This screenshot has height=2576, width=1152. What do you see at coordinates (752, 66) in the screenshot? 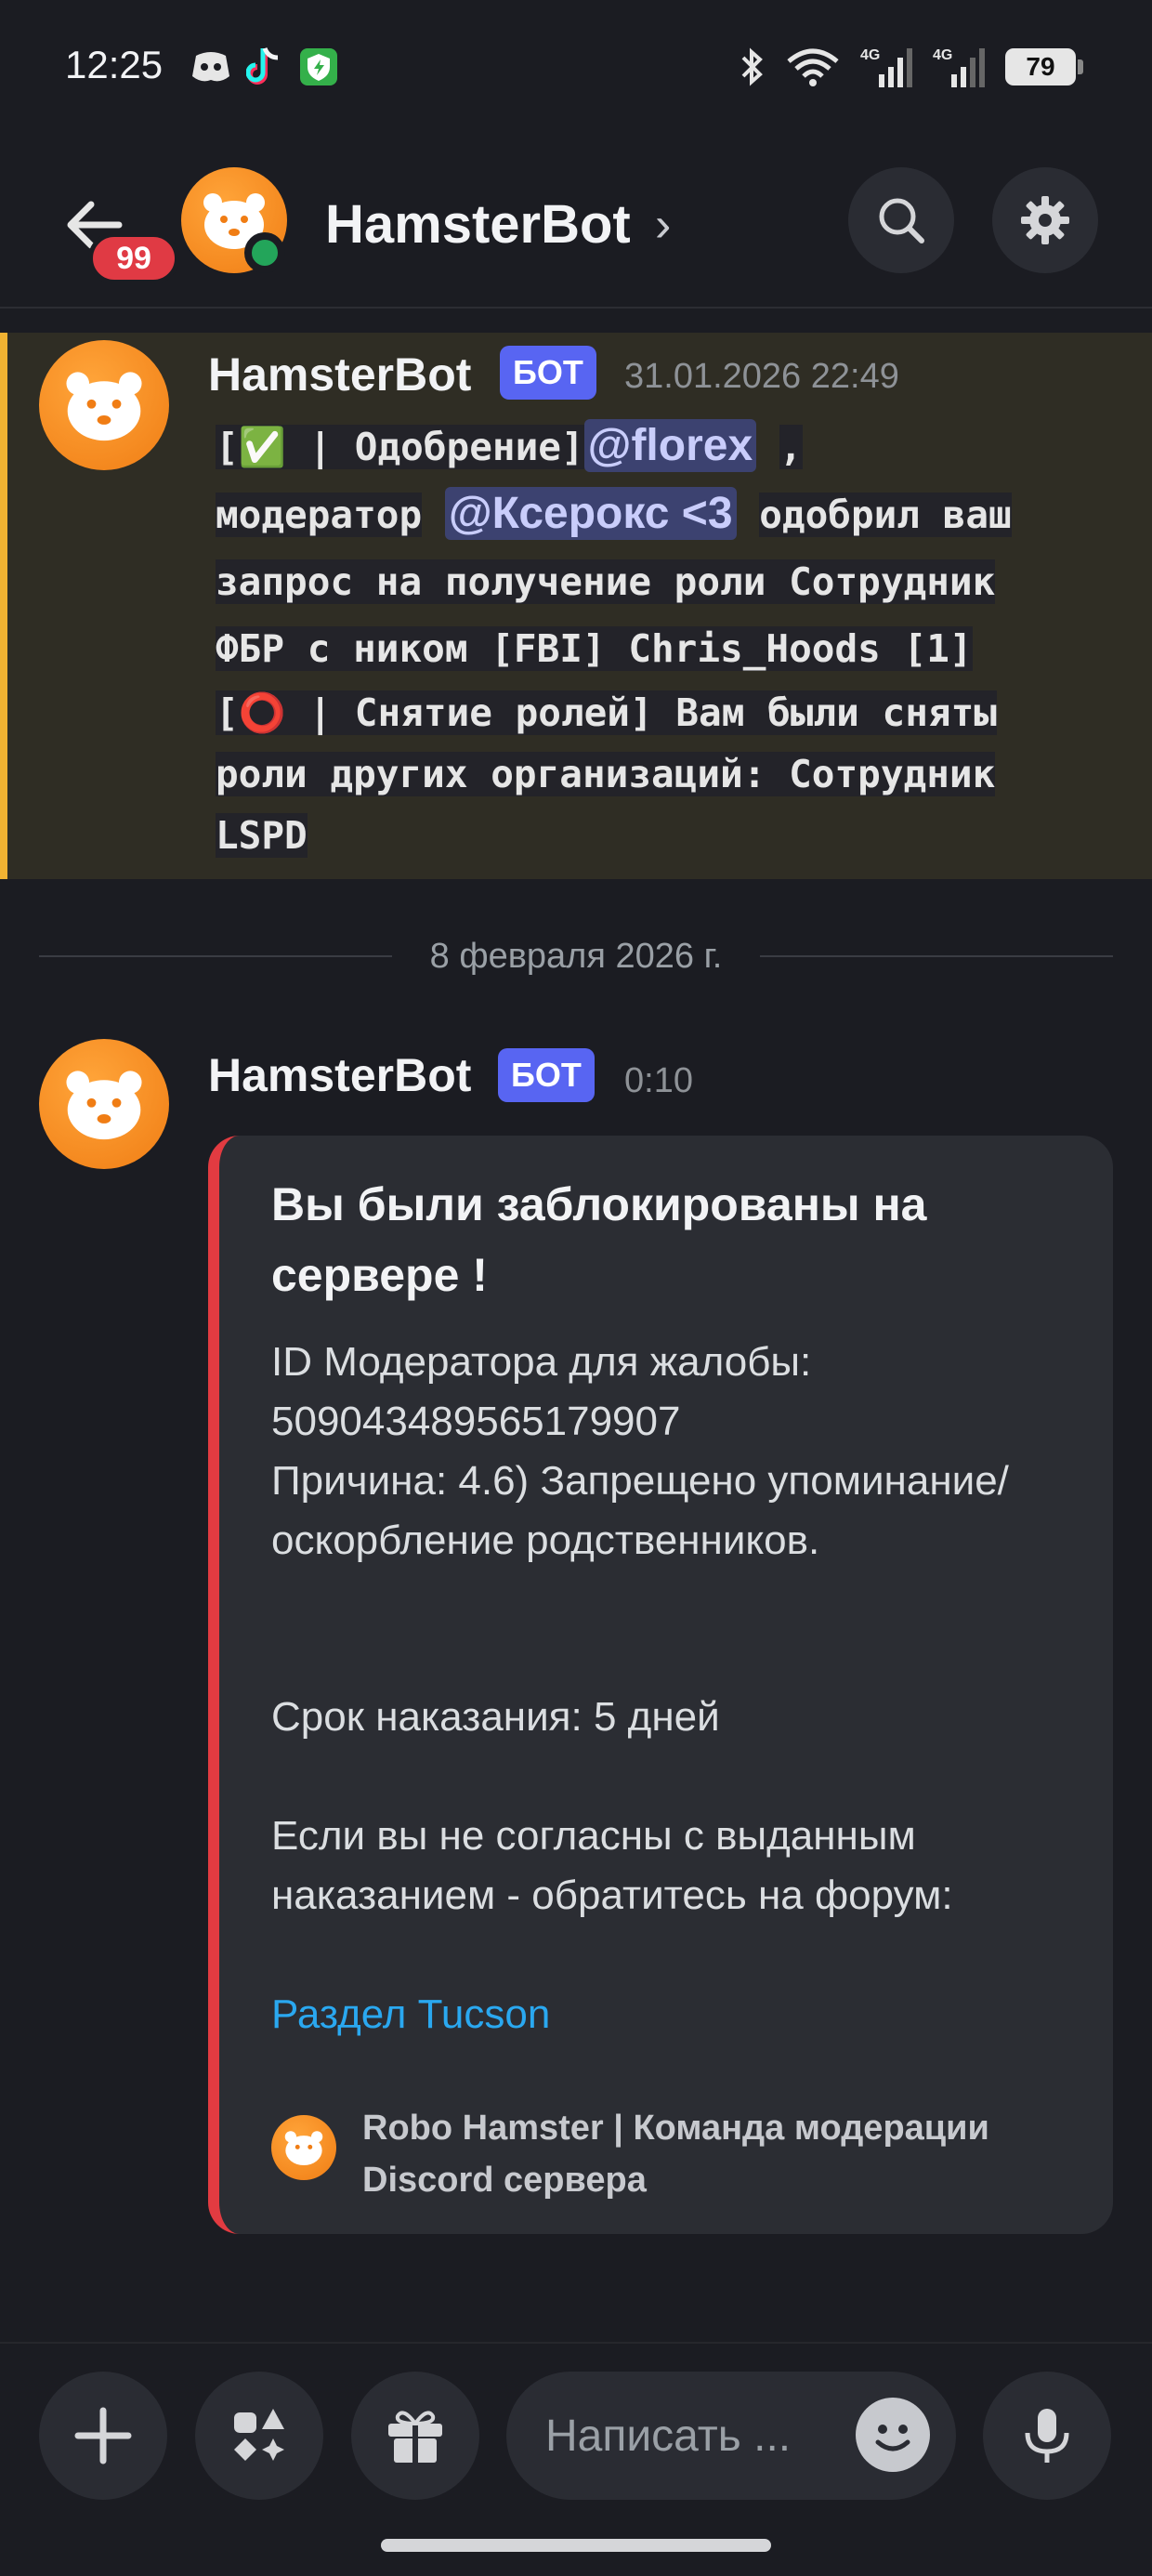
I see `bluetooth-icon` at bounding box center [752, 66].